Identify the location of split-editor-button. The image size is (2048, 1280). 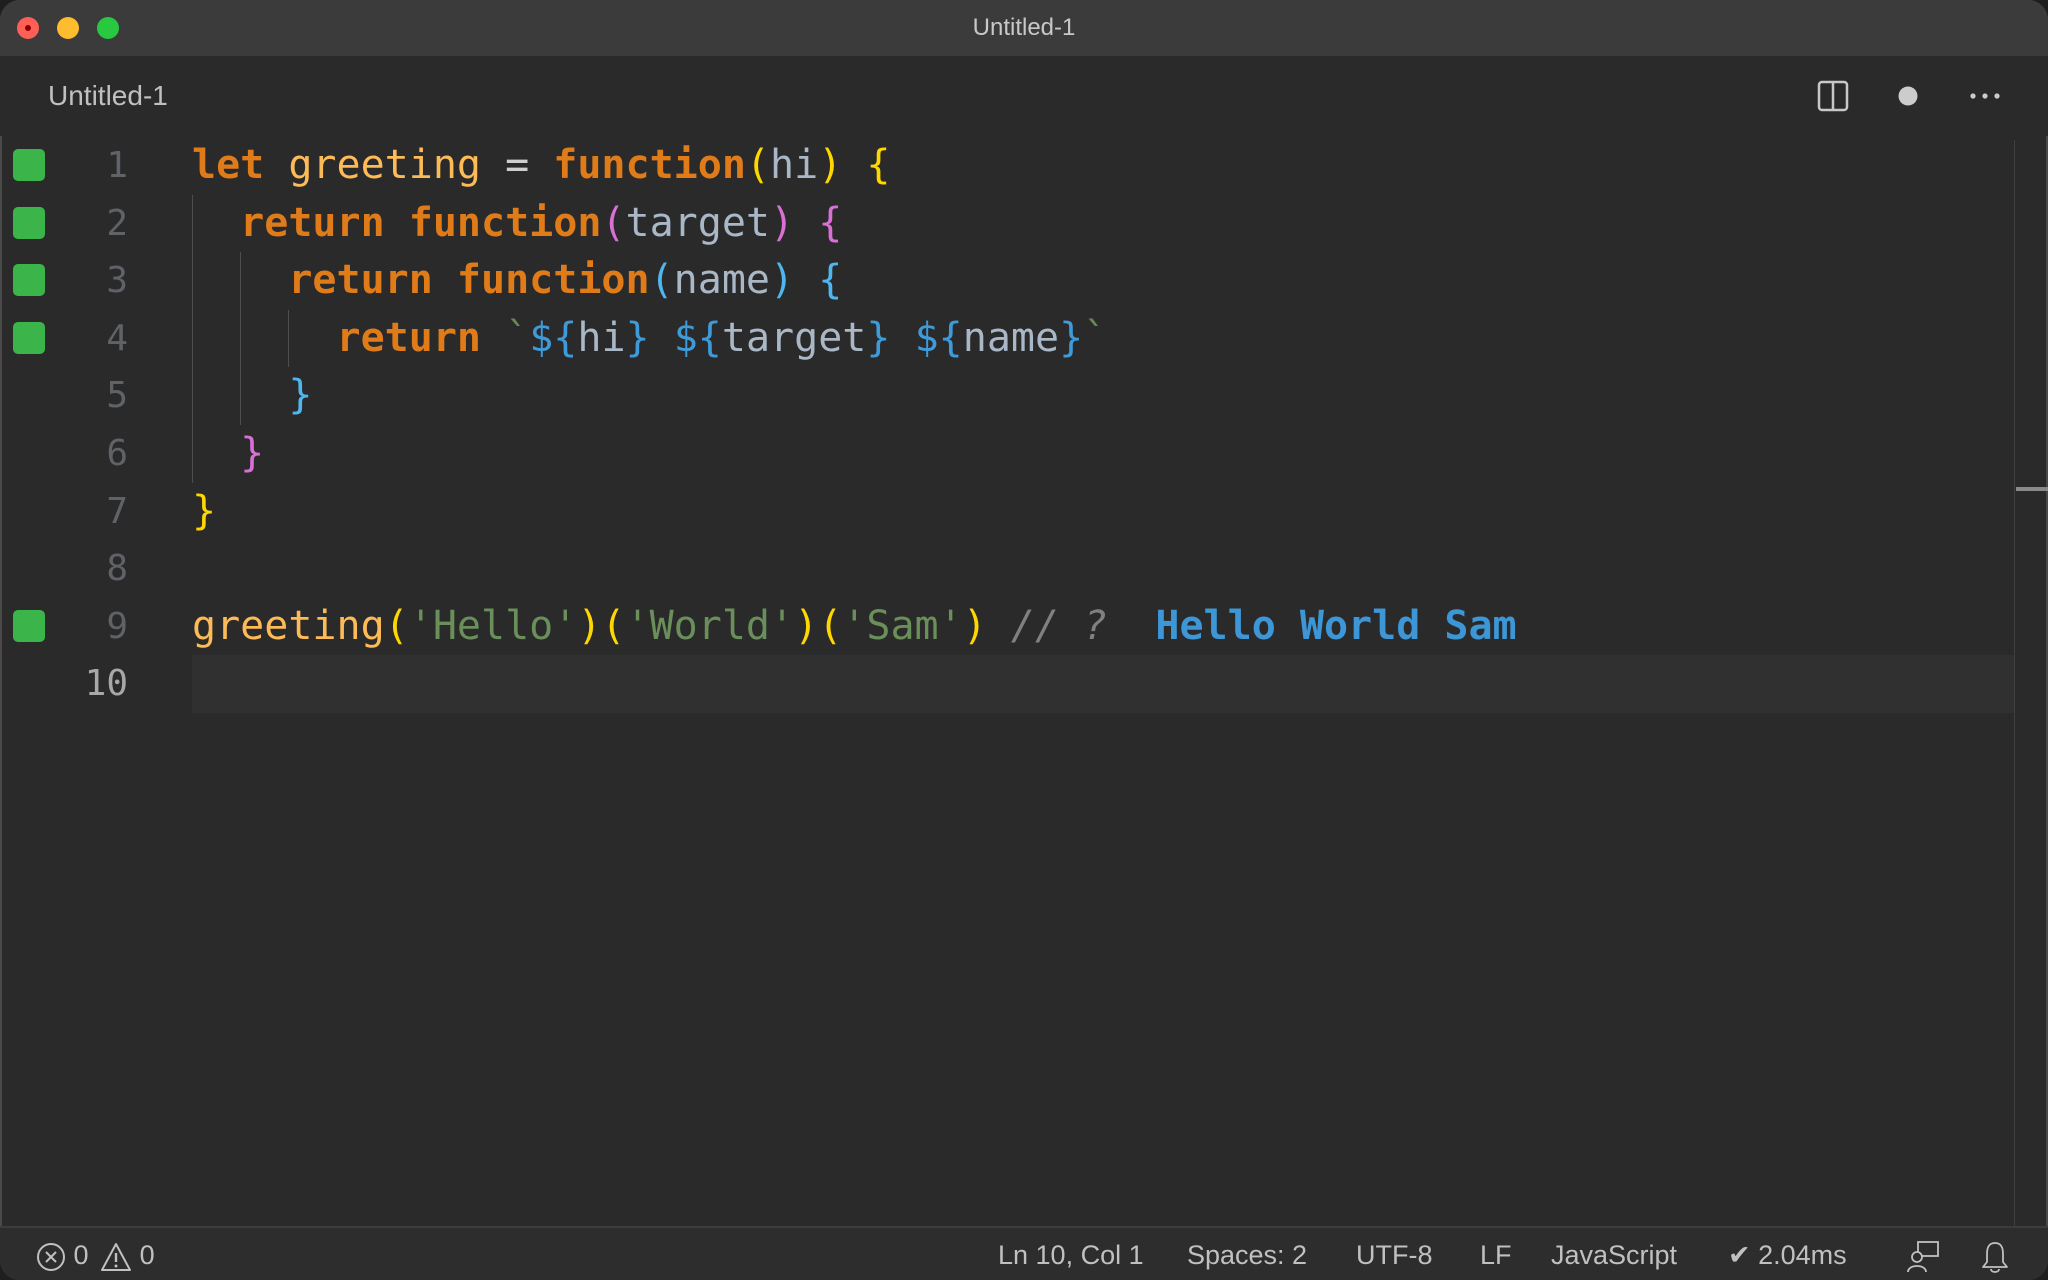
(1833, 96).